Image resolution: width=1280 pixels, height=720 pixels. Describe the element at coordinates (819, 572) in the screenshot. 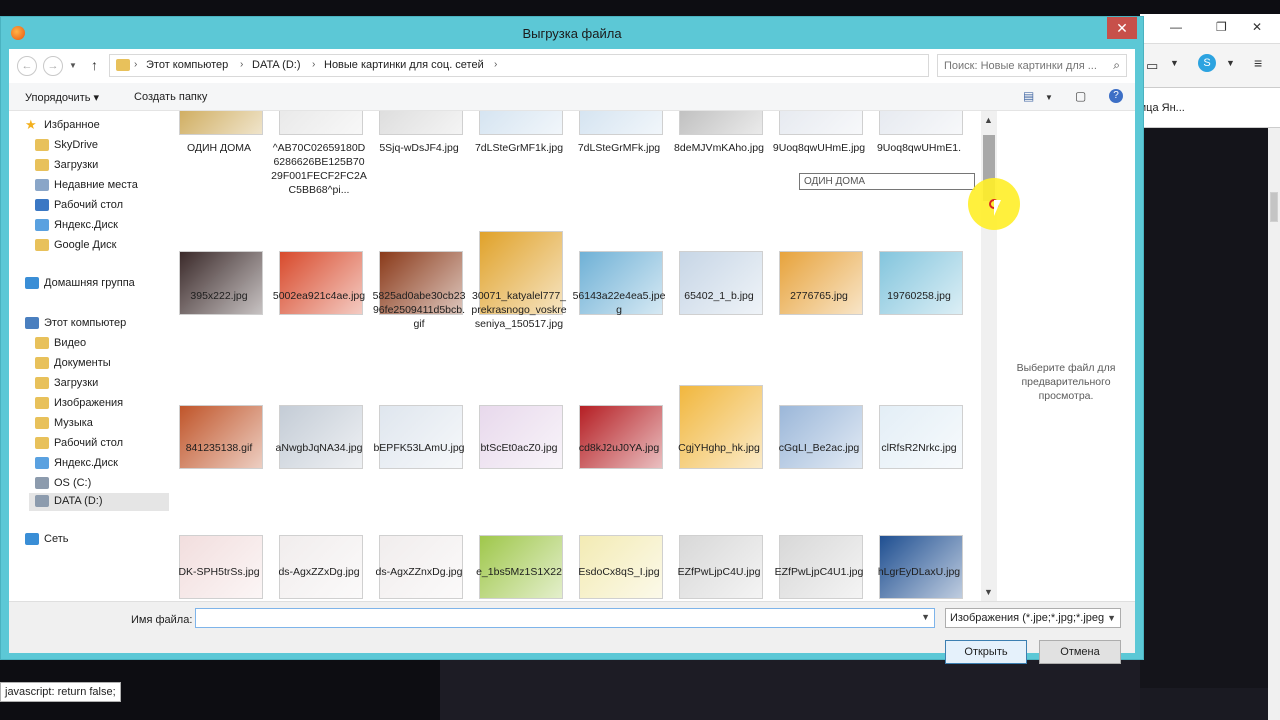

I see `file-name-label: EZfPwLjpC4U1.jpg` at that location.